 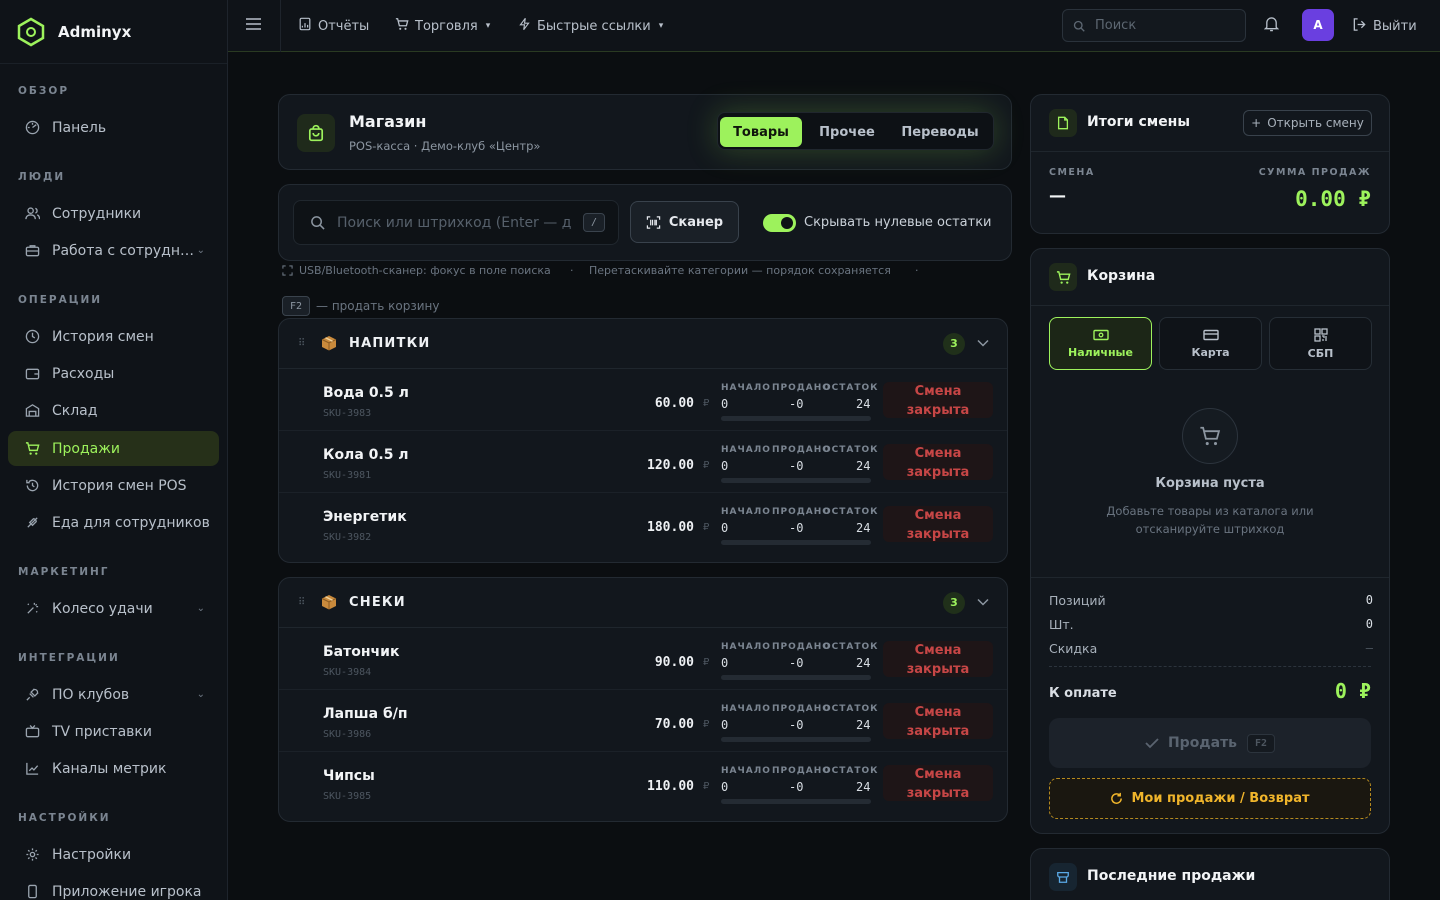 I want to click on category-header: ⠿ НАПИТКИ 3, so click(x=643, y=344).